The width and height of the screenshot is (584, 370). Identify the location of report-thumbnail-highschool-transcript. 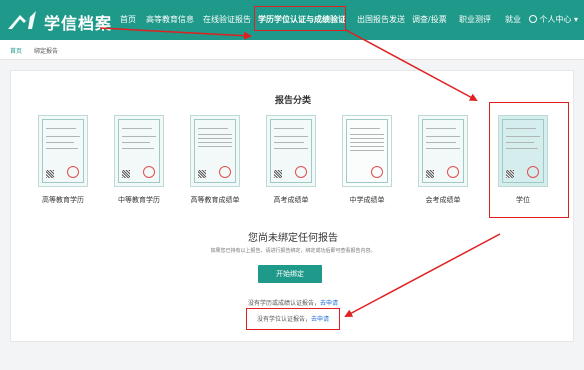
(367, 151).